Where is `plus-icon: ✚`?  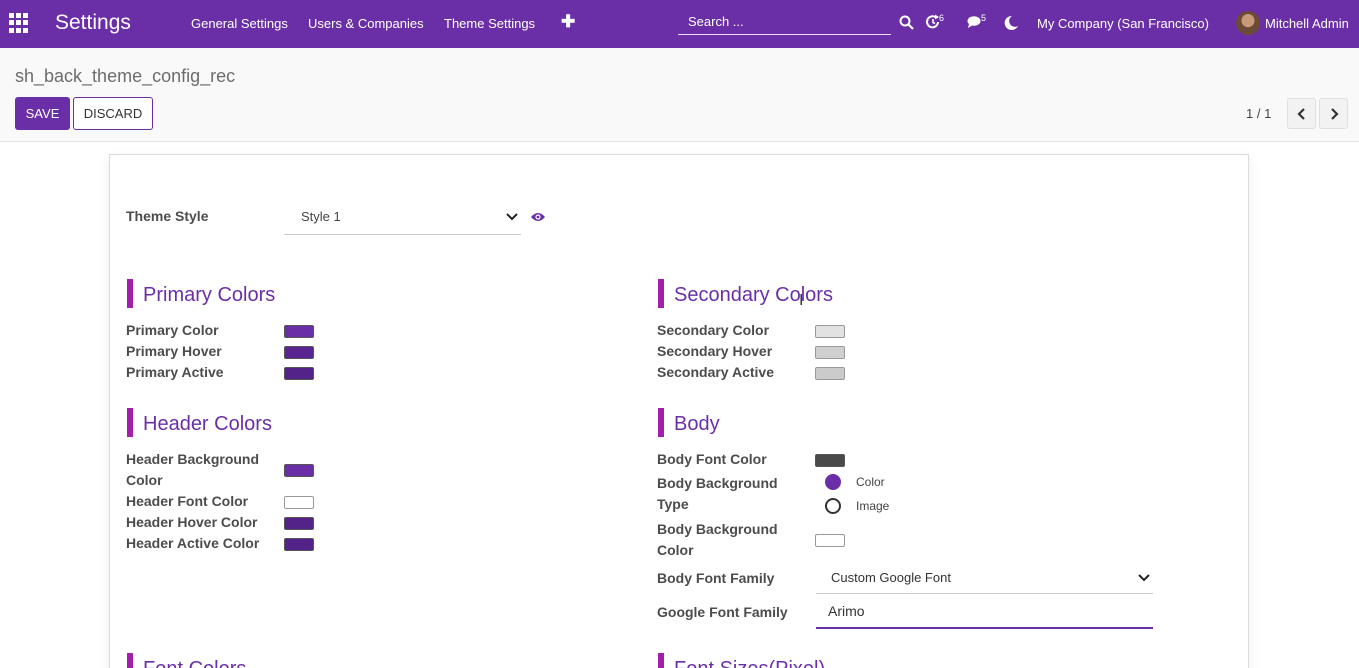
plus-icon: ✚ is located at coordinates (568, 22).